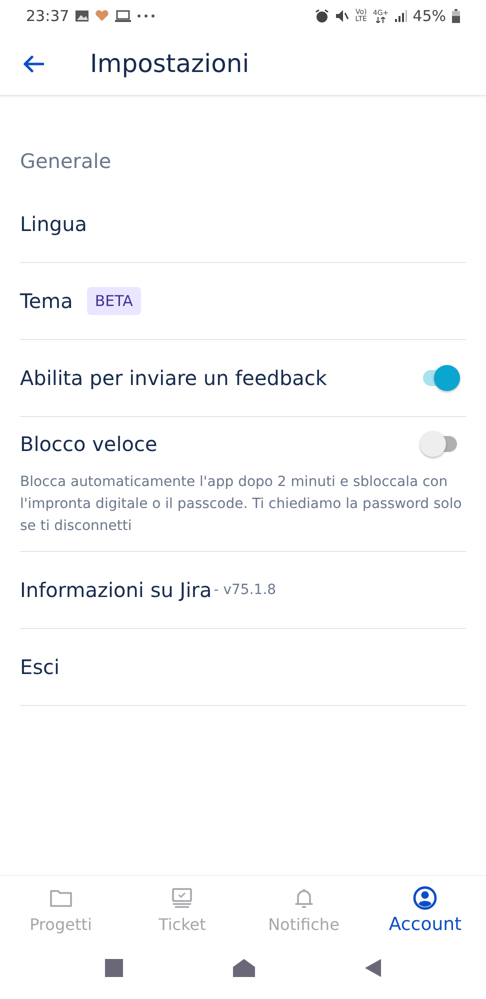 The image size is (486, 999). I want to click on setting-label: Esci, so click(40, 667).